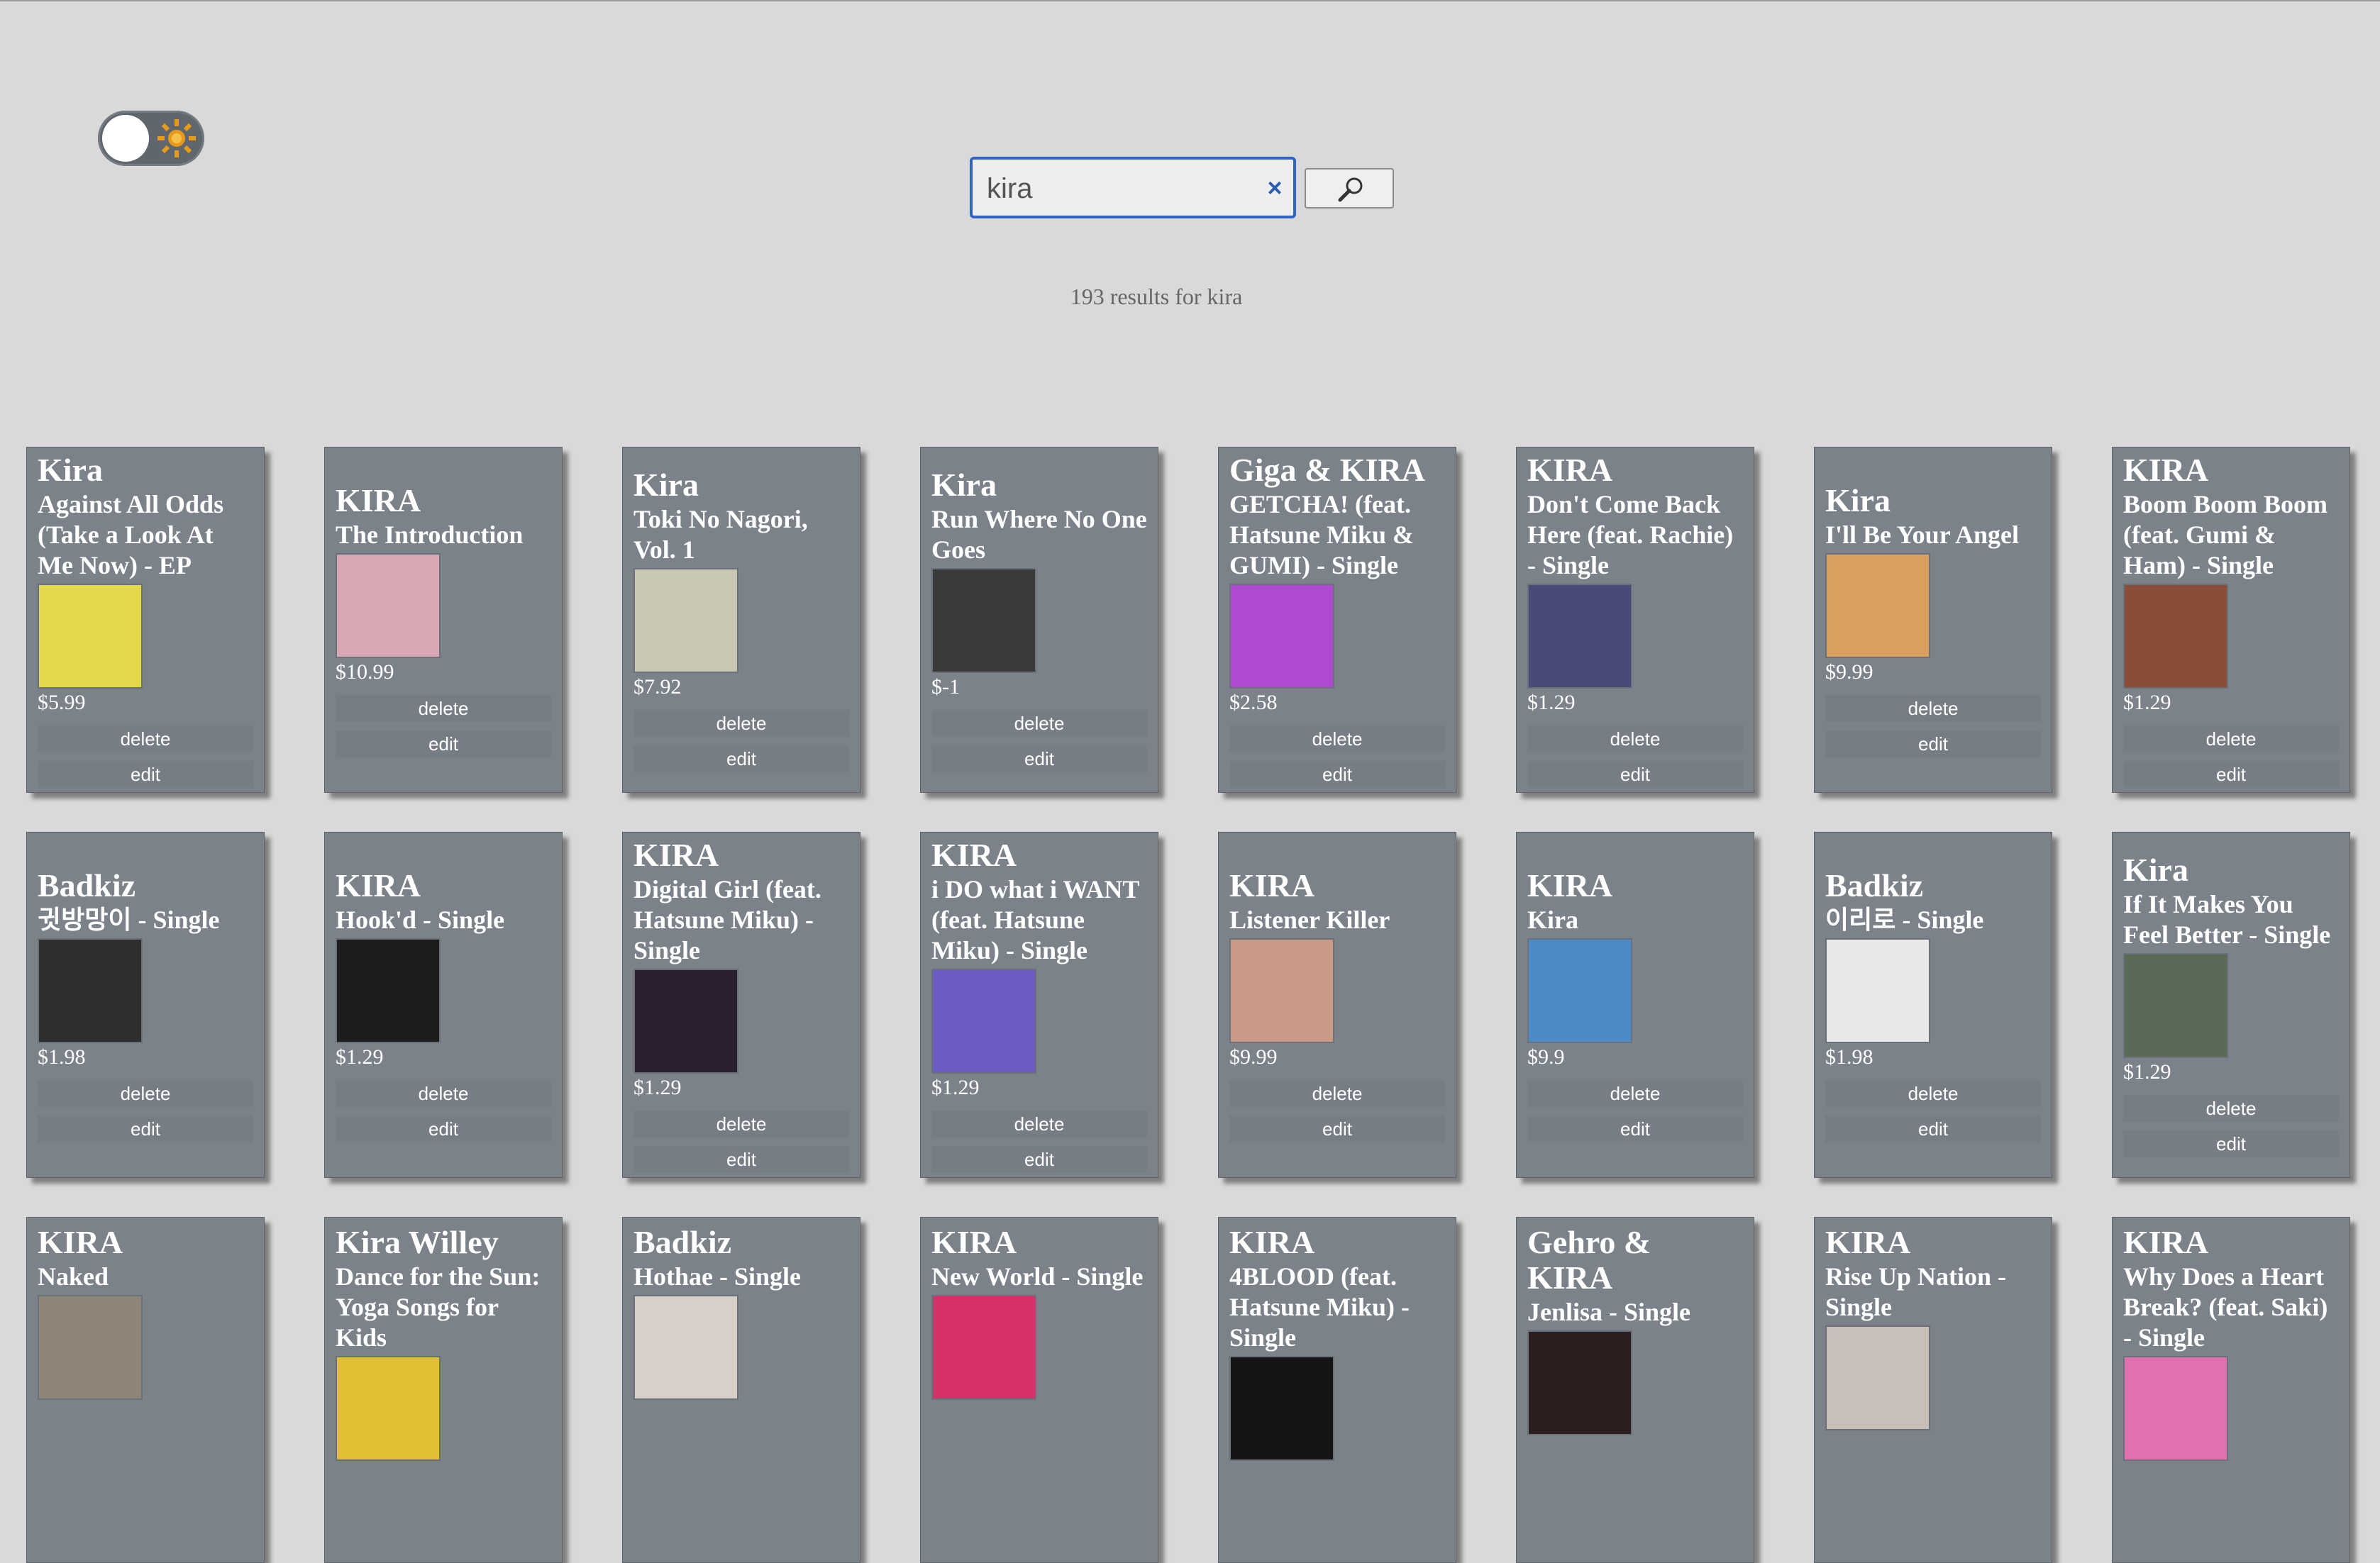  What do you see at coordinates (1546, 1057) in the screenshot?
I see `album-price: $9.9` at bounding box center [1546, 1057].